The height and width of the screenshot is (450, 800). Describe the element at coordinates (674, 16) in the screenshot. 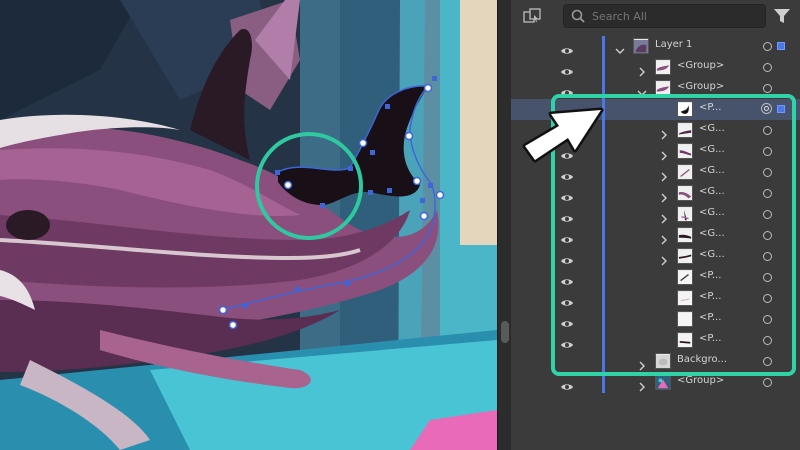

I see `search-input` at that location.